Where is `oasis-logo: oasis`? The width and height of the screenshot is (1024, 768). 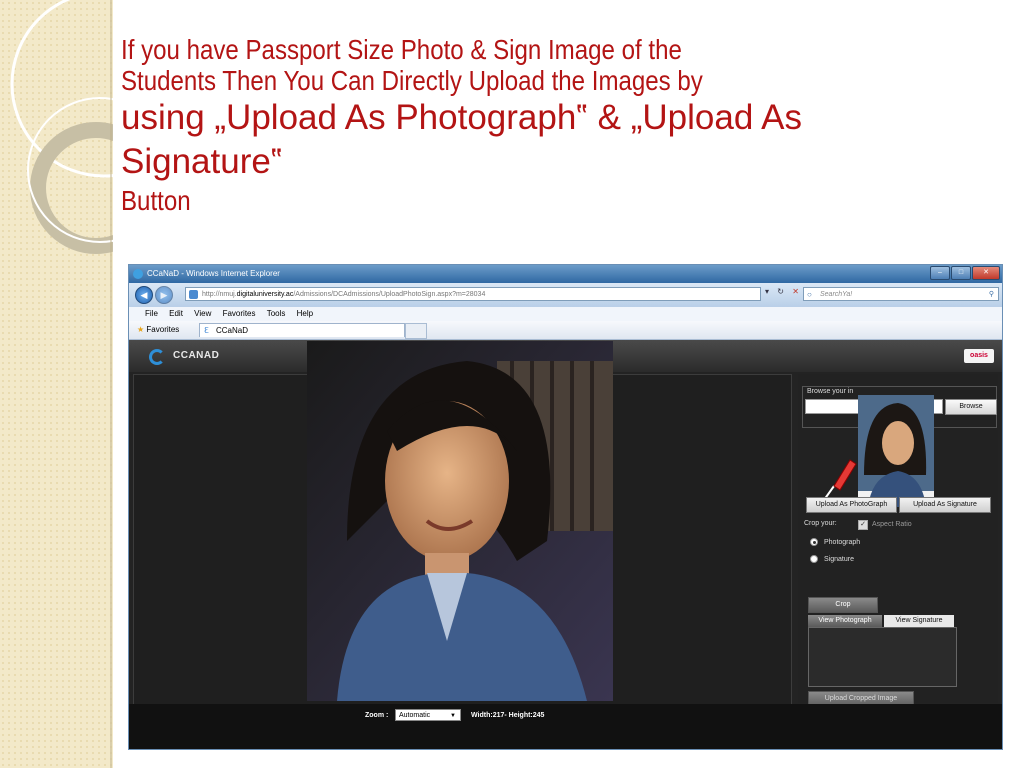
oasis-logo: oasis is located at coordinates (979, 356).